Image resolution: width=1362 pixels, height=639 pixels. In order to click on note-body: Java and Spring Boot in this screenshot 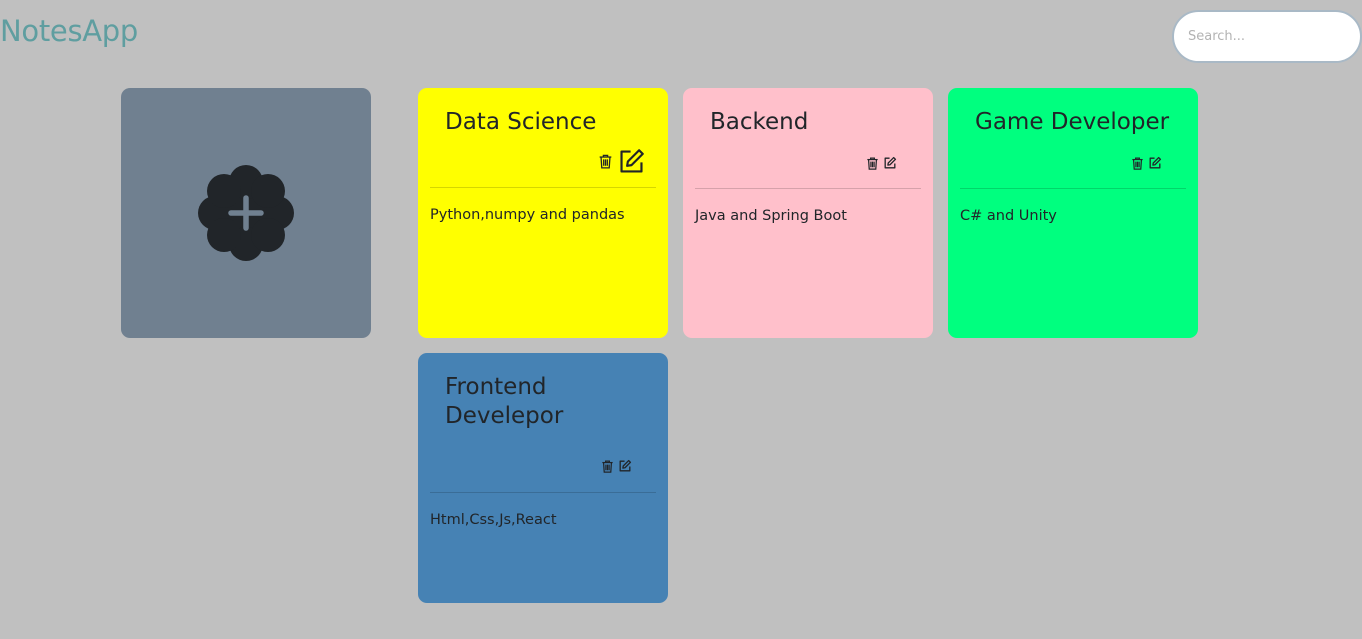, I will do `click(771, 216)`.